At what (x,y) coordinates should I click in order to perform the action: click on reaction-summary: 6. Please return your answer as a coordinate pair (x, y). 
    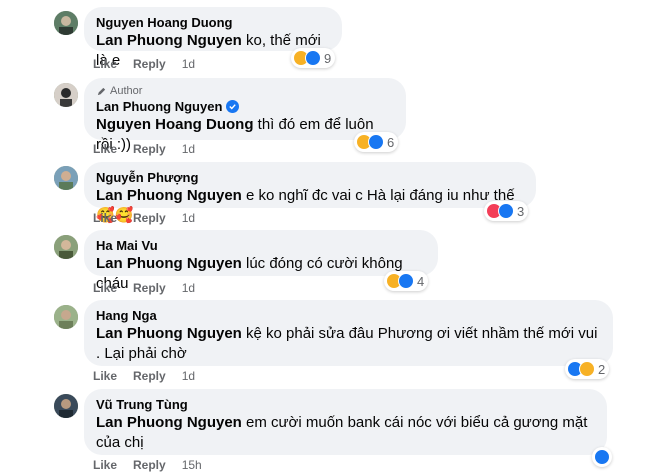
    Looking at the image, I should click on (376, 142).